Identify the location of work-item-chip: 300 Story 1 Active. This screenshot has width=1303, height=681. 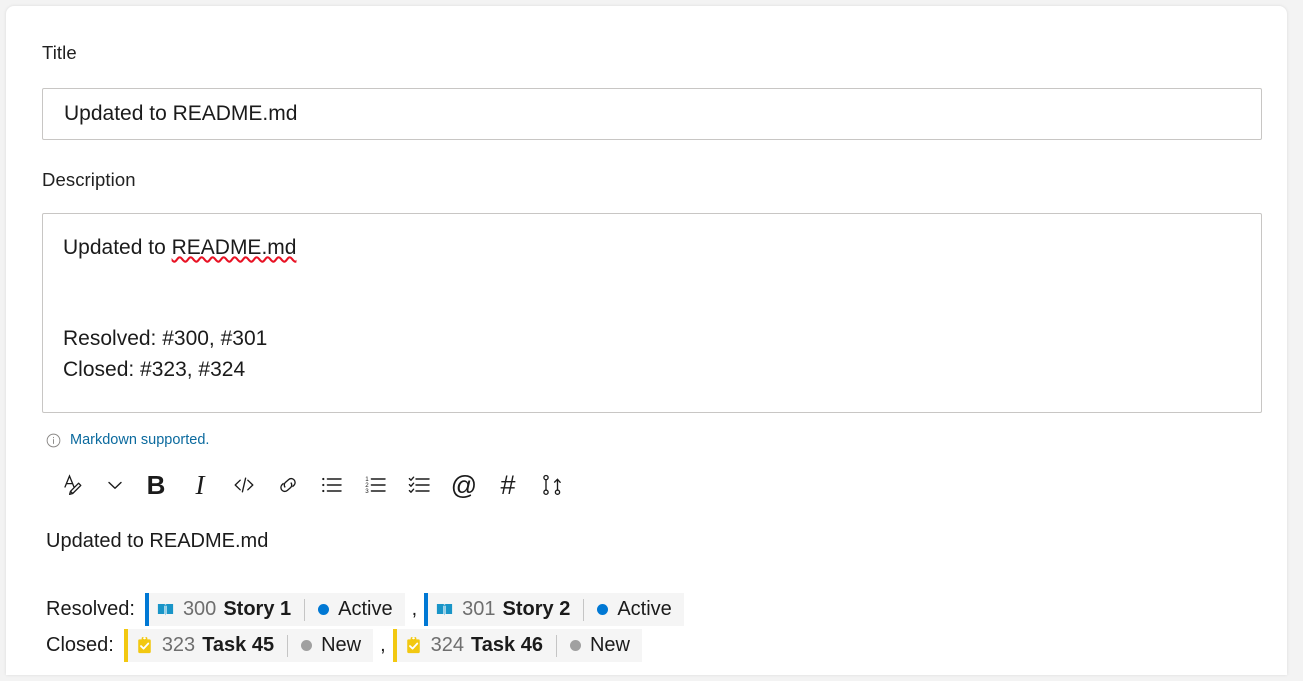
(274, 609).